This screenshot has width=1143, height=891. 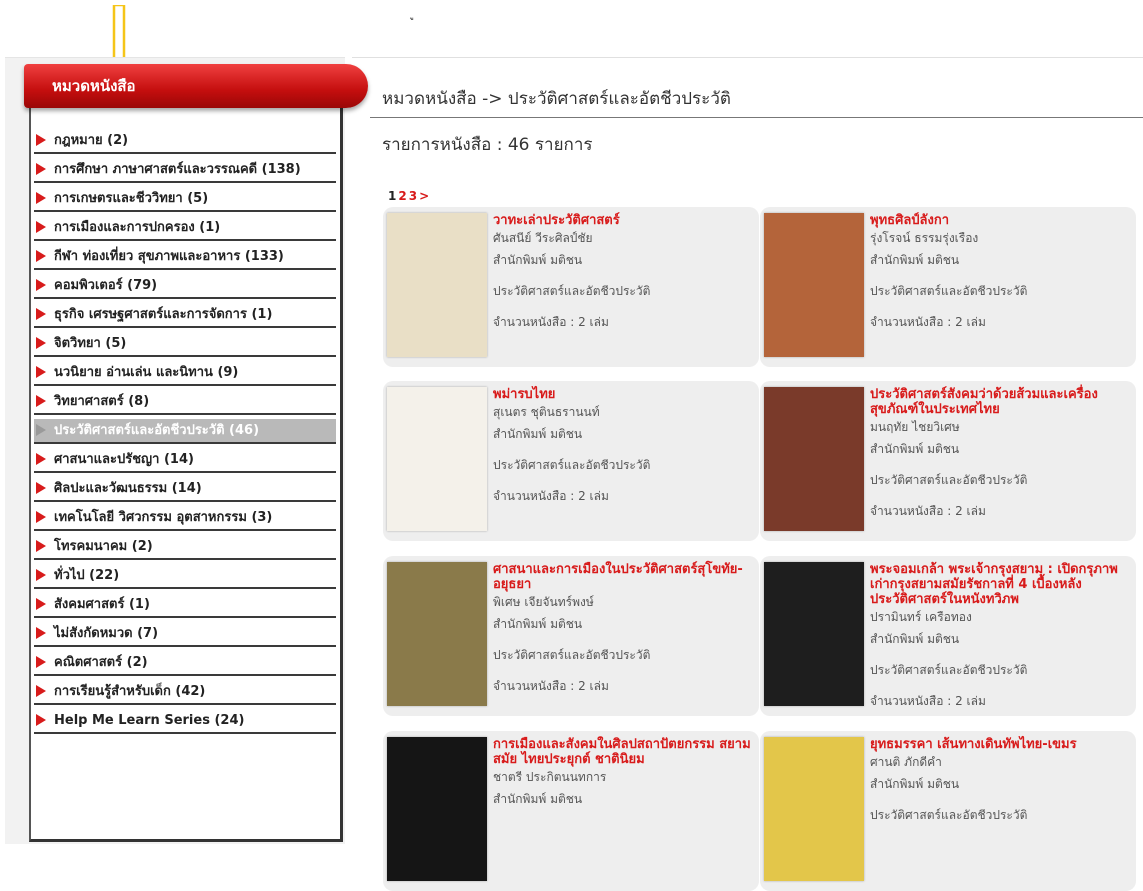 What do you see at coordinates (1000, 744) in the screenshot?
I see `book-title: ยุทธมรรคา เส้นทางเดินทัพไทย-เขมร` at bounding box center [1000, 744].